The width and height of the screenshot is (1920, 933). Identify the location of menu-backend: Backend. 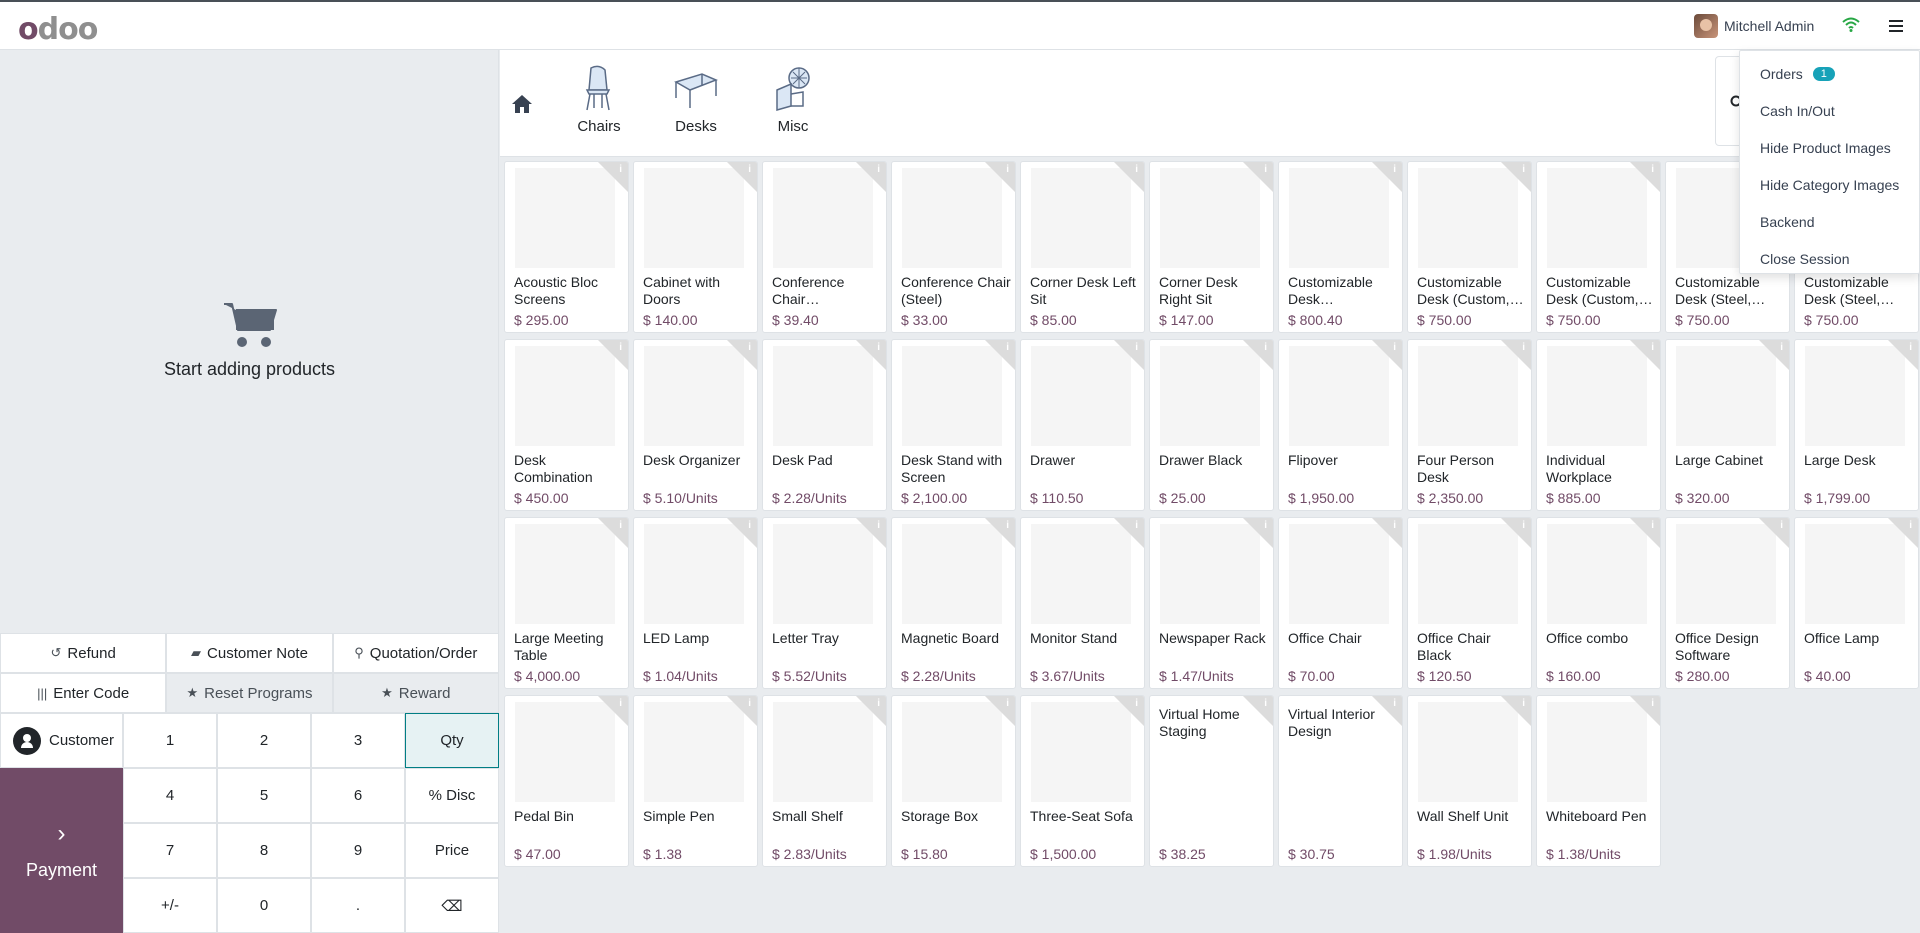
(1829, 221).